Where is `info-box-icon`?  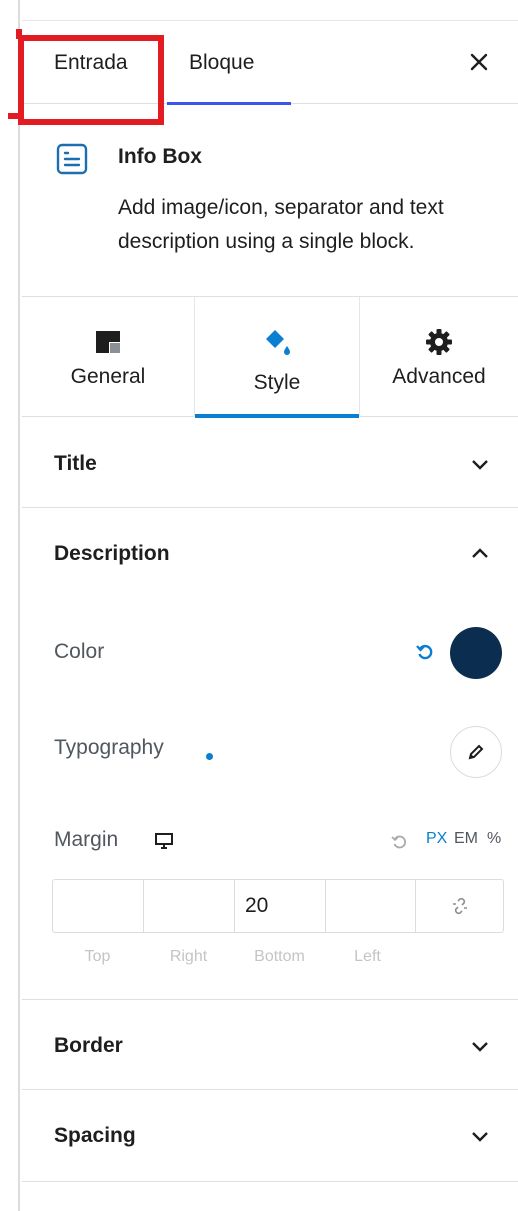
info-box-icon is located at coordinates (72, 159).